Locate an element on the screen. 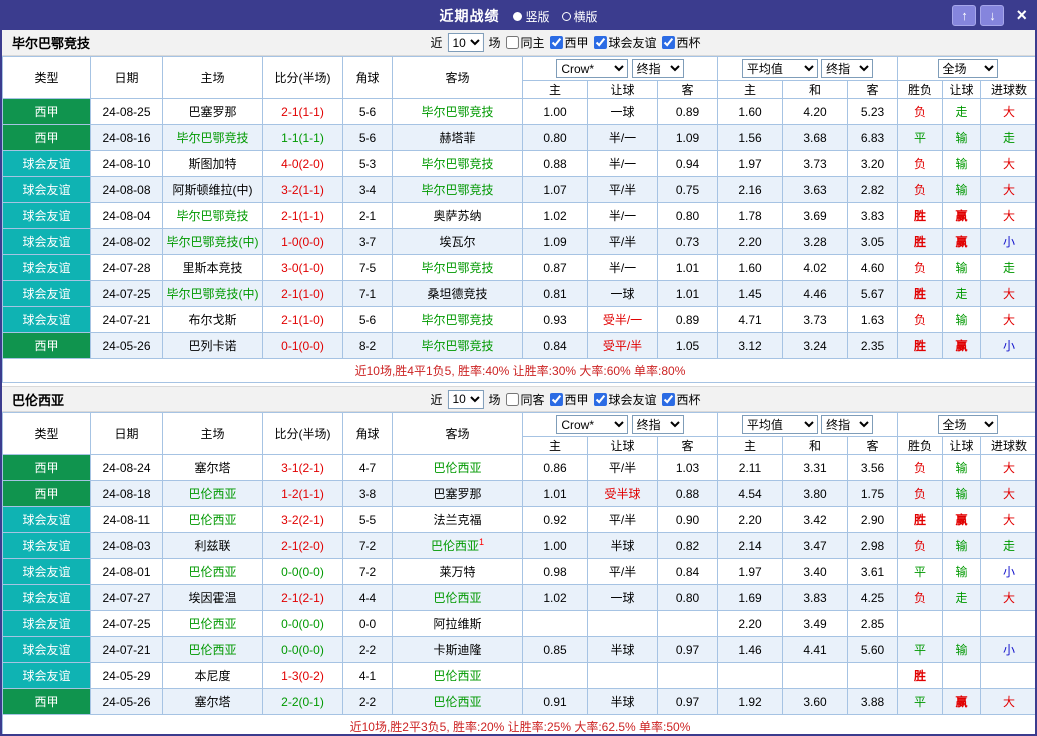 Image resolution: width=1037 pixels, height=736 pixels. same-away-checkbox: 同客 is located at coordinates (525, 399).